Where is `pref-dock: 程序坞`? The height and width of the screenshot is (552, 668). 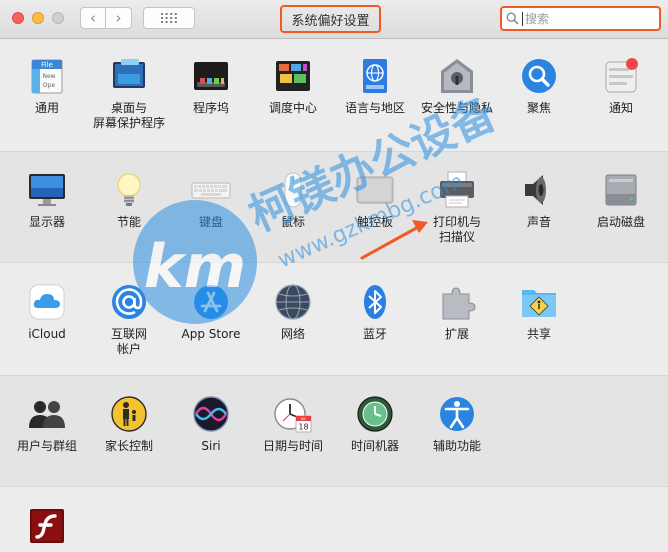
pref-dock: 程序坞 is located at coordinates (211, 86).